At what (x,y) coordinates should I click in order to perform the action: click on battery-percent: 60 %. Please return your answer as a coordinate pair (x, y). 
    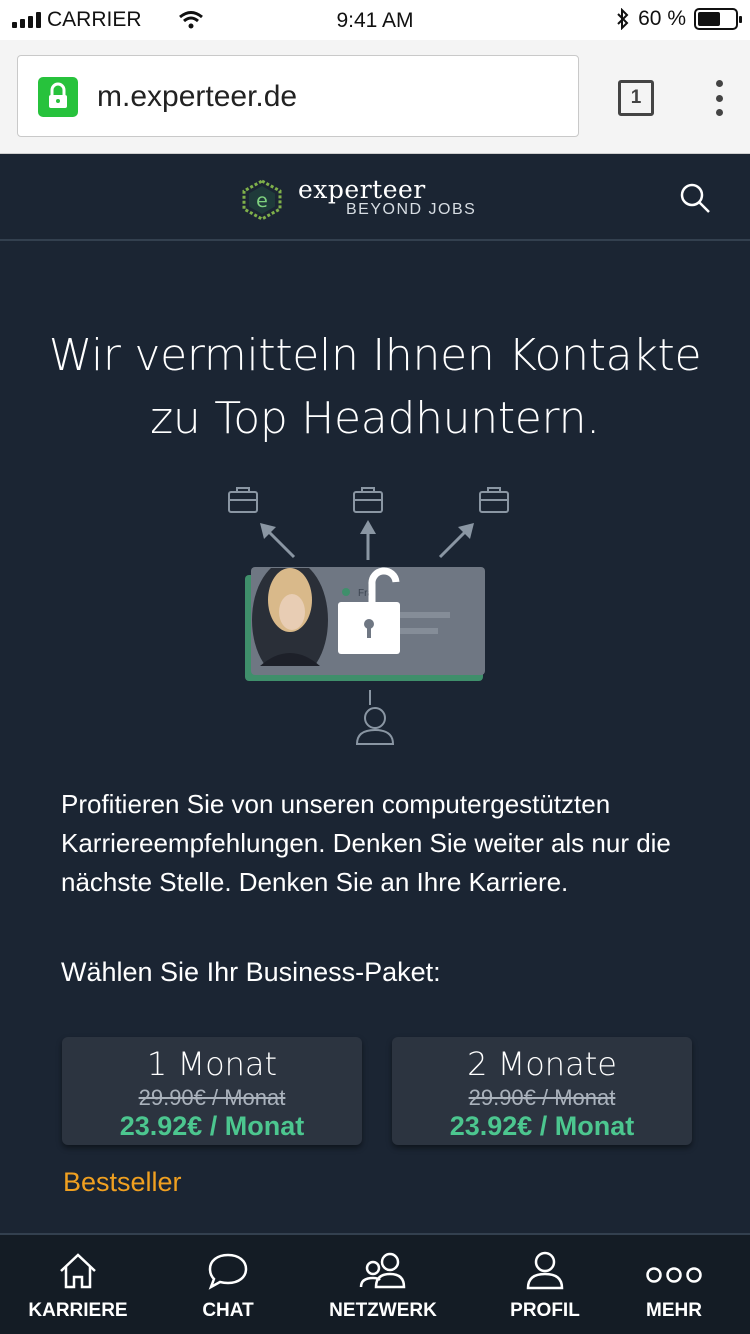
    Looking at the image, I should click on (662, 18).